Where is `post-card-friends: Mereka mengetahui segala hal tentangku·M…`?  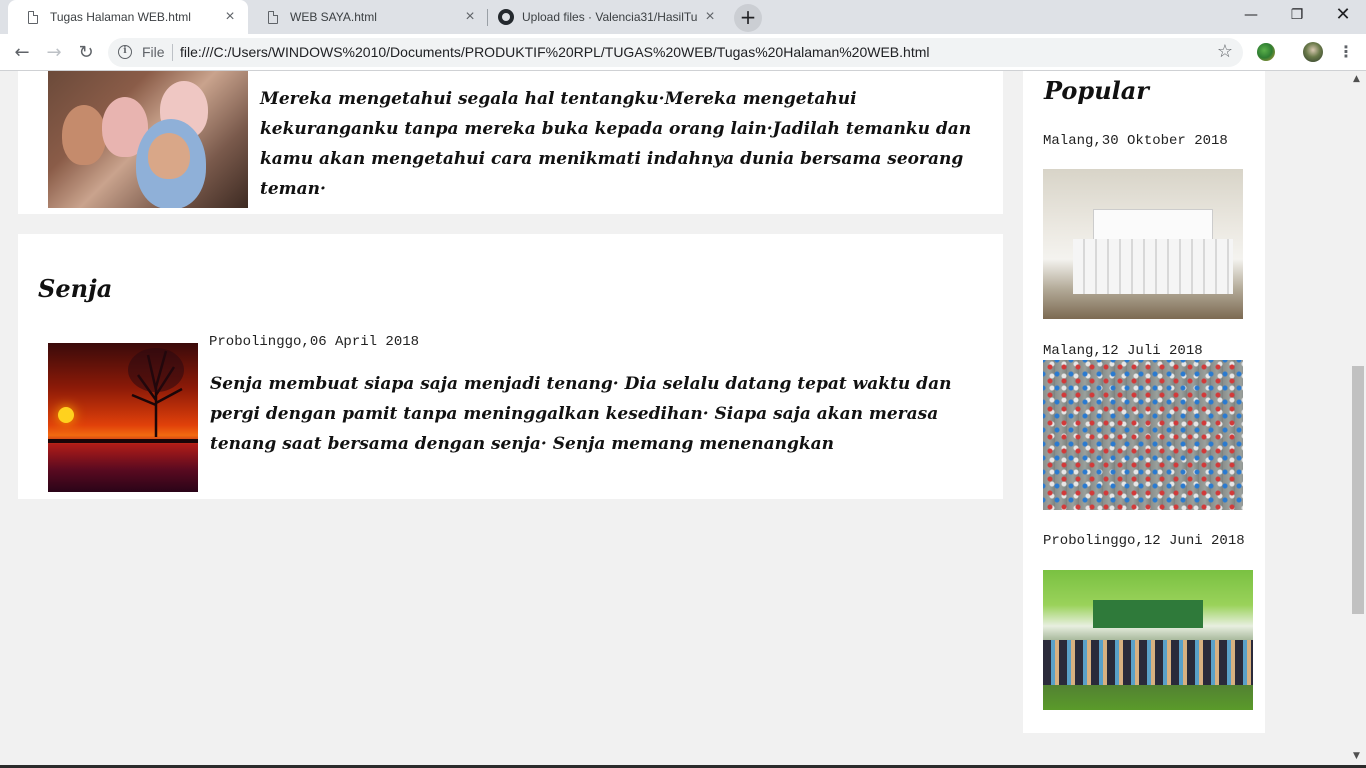
post-card-friends: Mereka mengetahui segala hal tentangku·M… is located at coordinates (510, 142).